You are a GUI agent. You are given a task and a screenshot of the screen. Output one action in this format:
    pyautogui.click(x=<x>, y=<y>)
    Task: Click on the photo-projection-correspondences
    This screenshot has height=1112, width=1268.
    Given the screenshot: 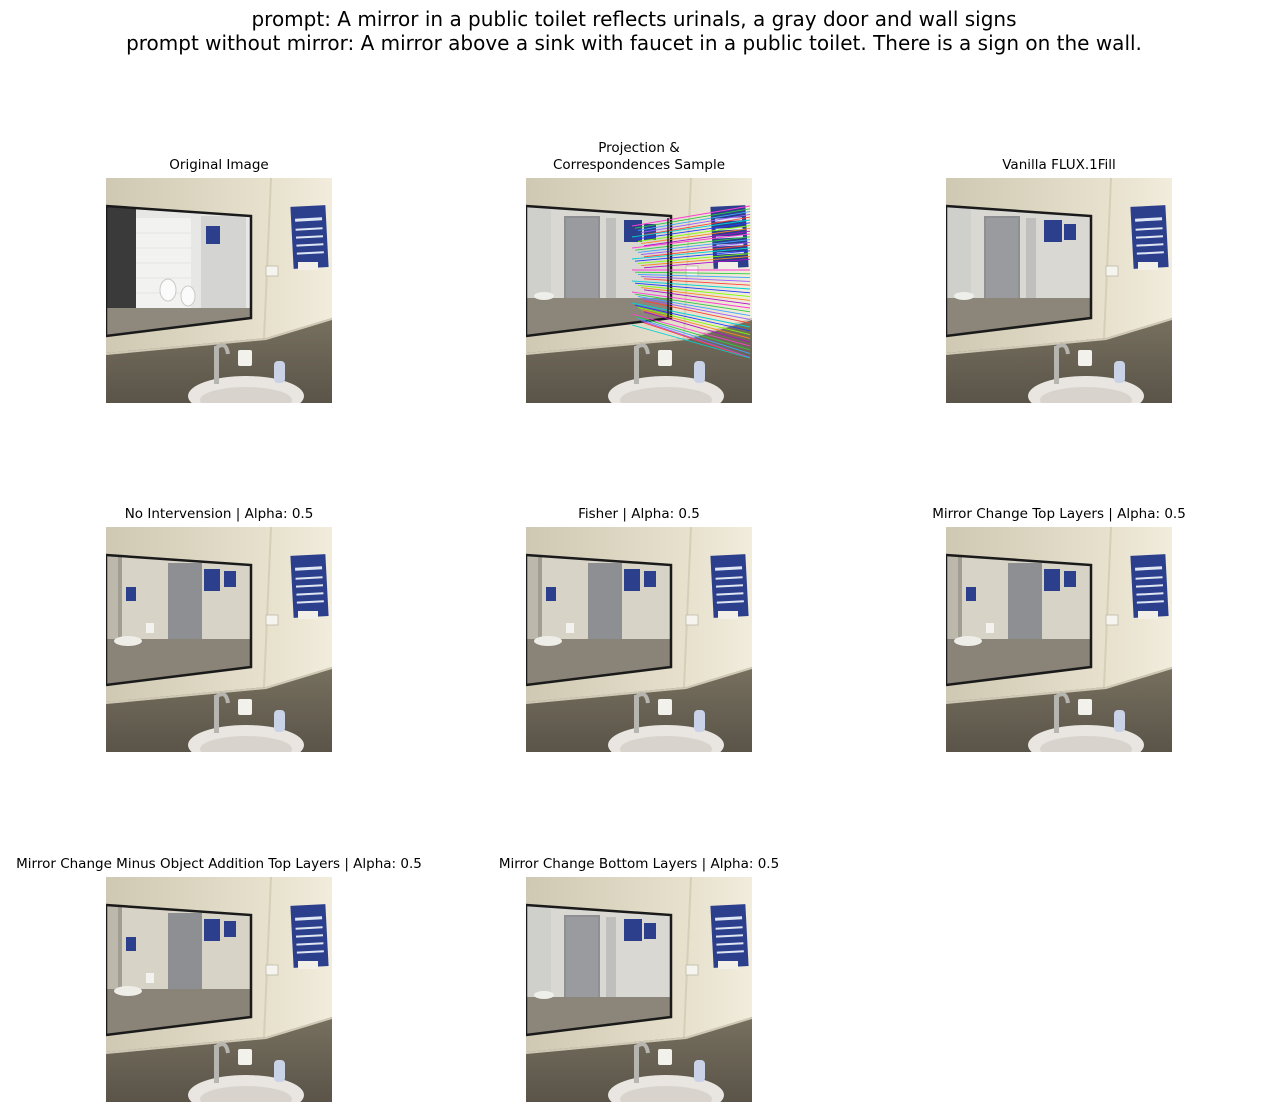 What is the action you would take?
    pyautogui.click(x=639, y=290)
    